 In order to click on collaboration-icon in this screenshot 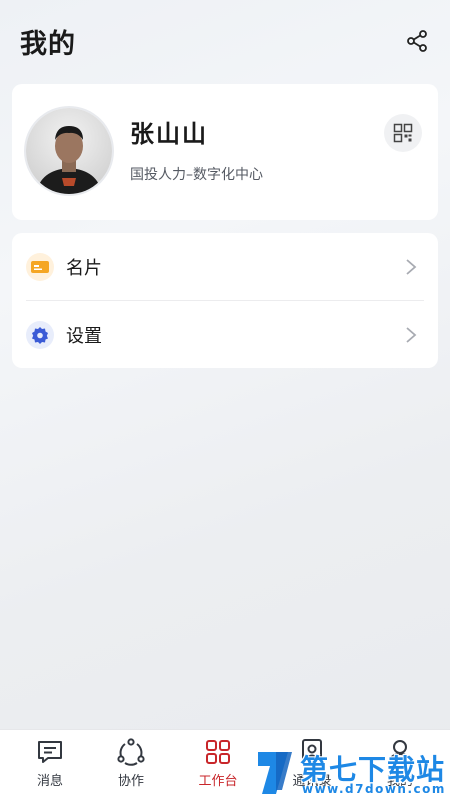, I will do `click(131, 752)`.